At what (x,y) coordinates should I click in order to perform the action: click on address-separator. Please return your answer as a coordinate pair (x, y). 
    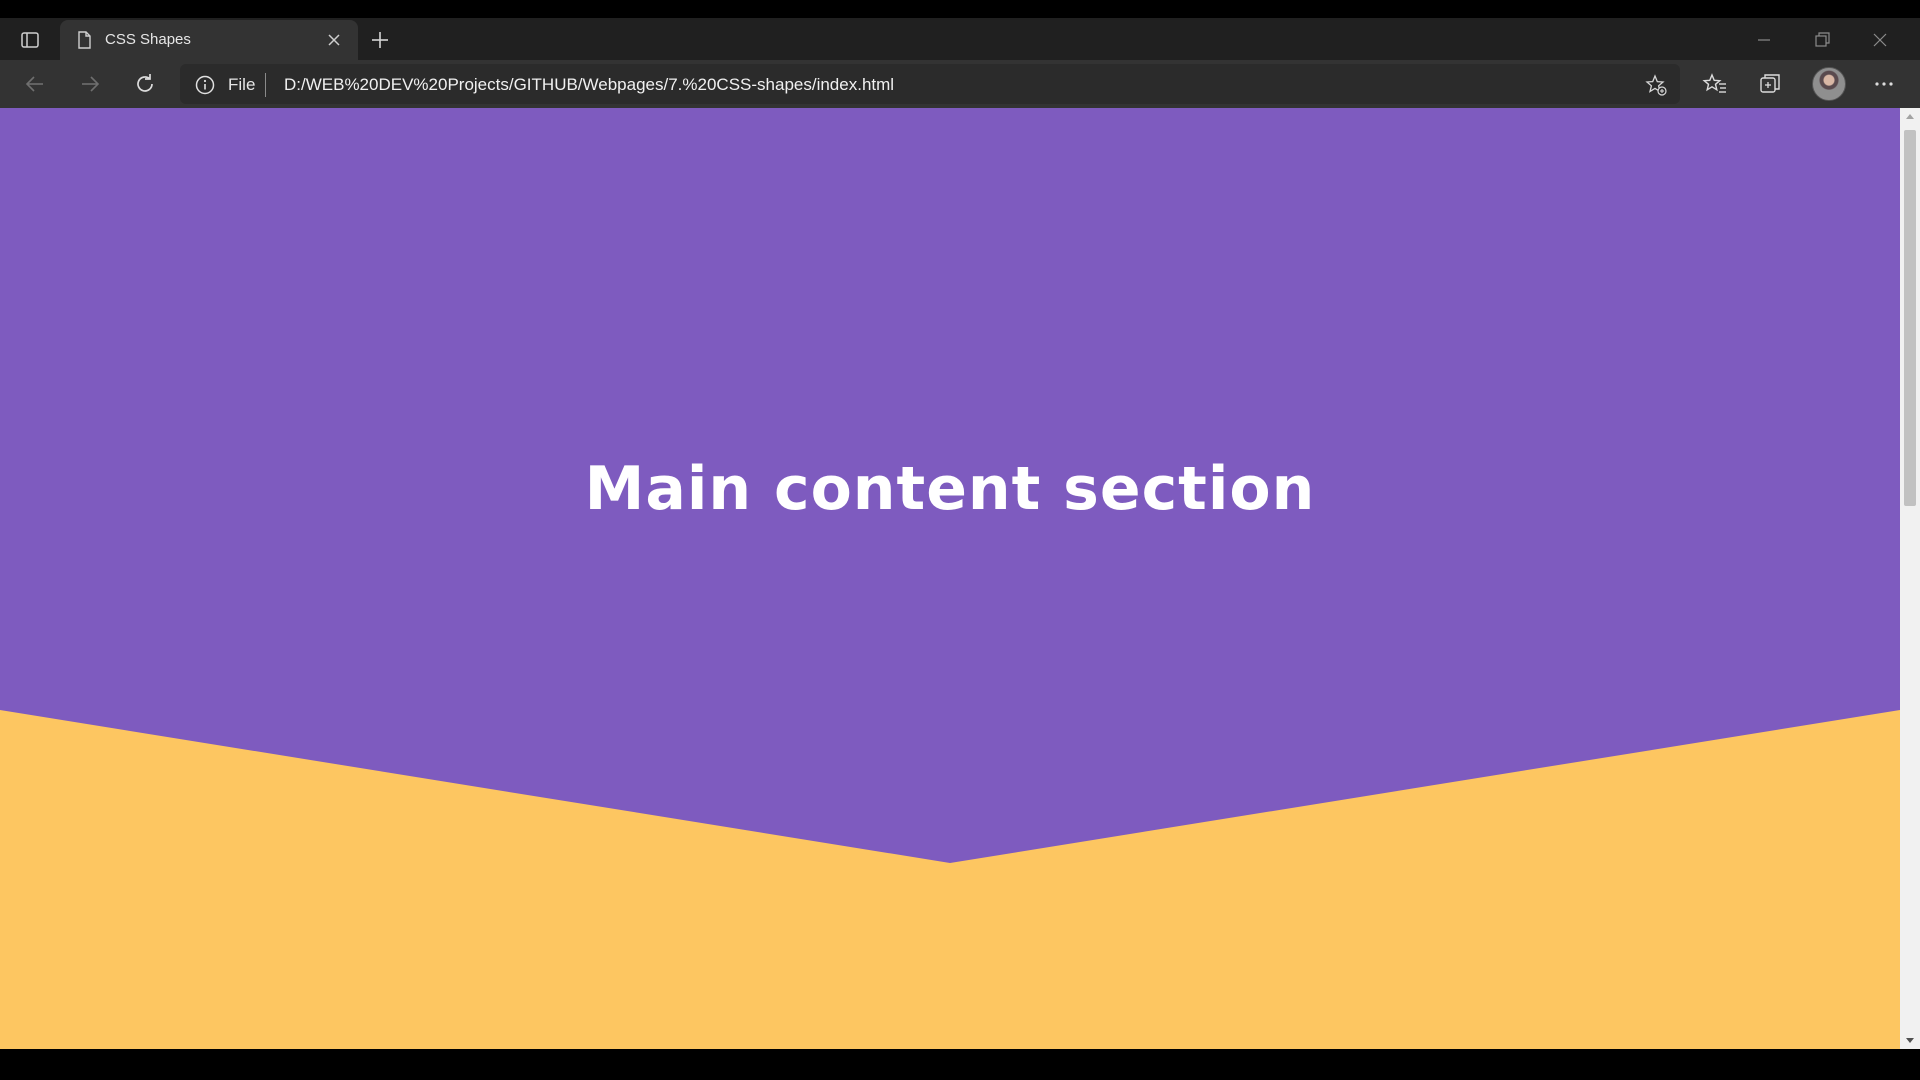
    Looking at the image, I should click on (265, 85).